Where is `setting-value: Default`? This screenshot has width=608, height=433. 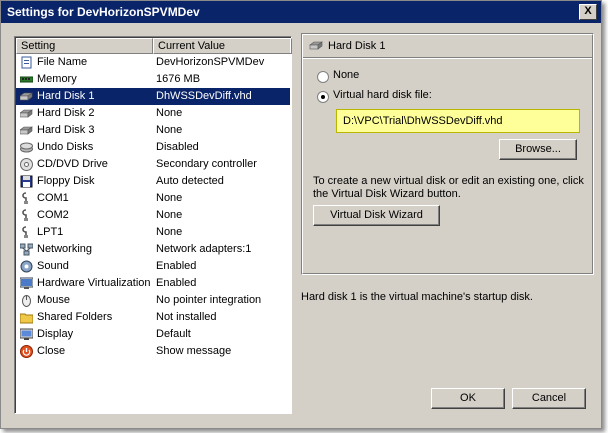
setting-value: Default is located at coordinates (173, 334).